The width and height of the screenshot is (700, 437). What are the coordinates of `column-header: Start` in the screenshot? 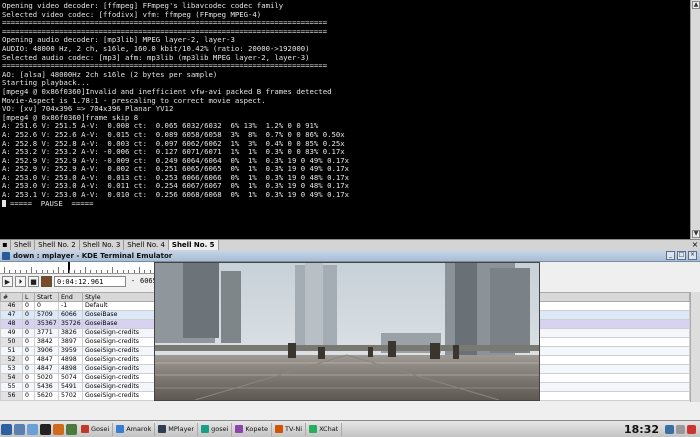 It's located at (46, 297).